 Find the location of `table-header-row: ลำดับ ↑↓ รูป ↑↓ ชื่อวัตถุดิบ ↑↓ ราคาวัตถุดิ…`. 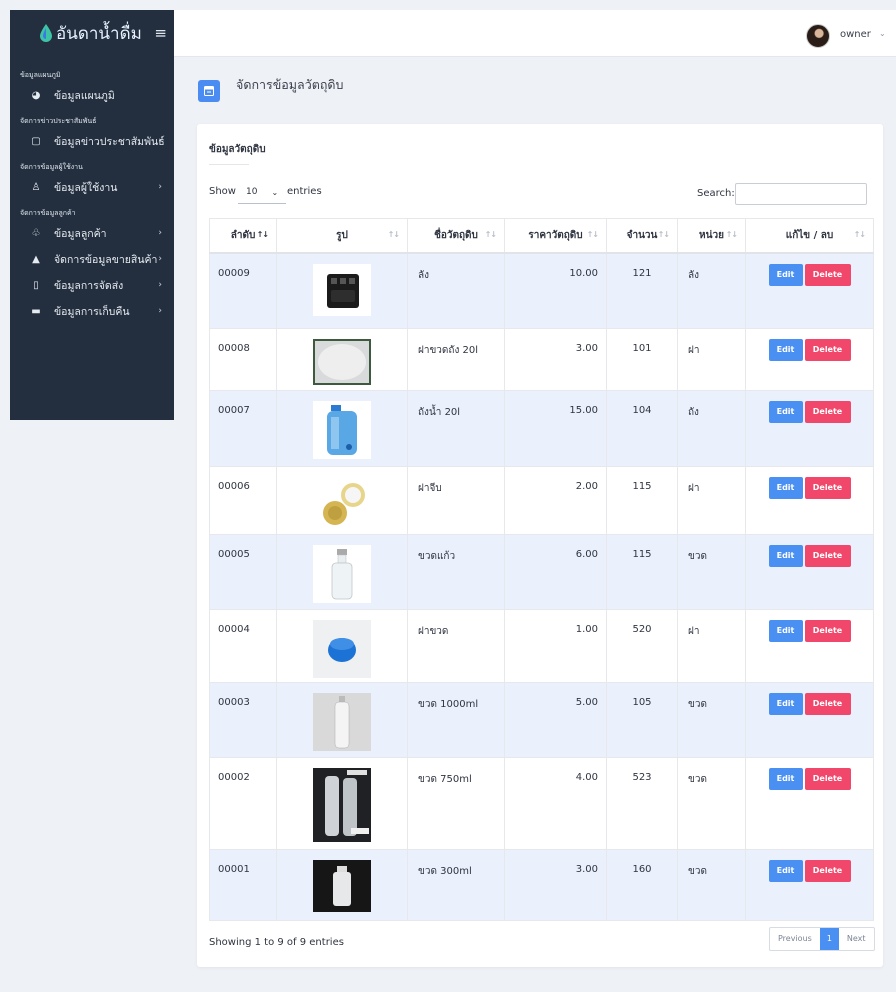

table-header-row: ลำดับ ↑↓ รูป ↑↓ ชื่อวัตถุดิบ ↑↓ ราคาวัตถุดิ… is located at coordinates (541, 236).